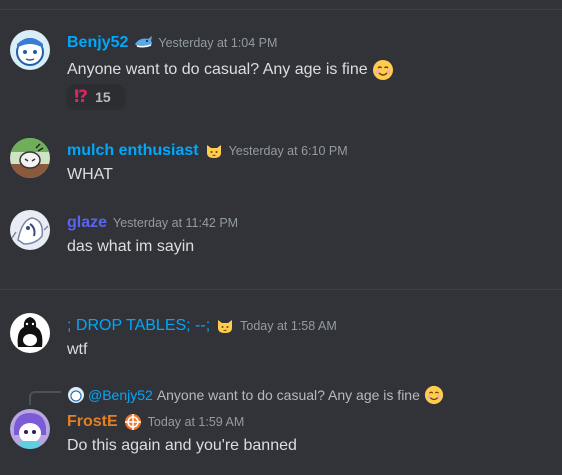  What do you see at coordinates (103, 97) in the screenshot?
I see `reaction-count: 15` at bounding box center [103, 97].